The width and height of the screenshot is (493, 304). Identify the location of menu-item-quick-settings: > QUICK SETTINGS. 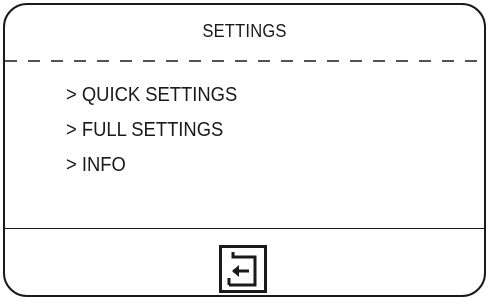
(151, 98).